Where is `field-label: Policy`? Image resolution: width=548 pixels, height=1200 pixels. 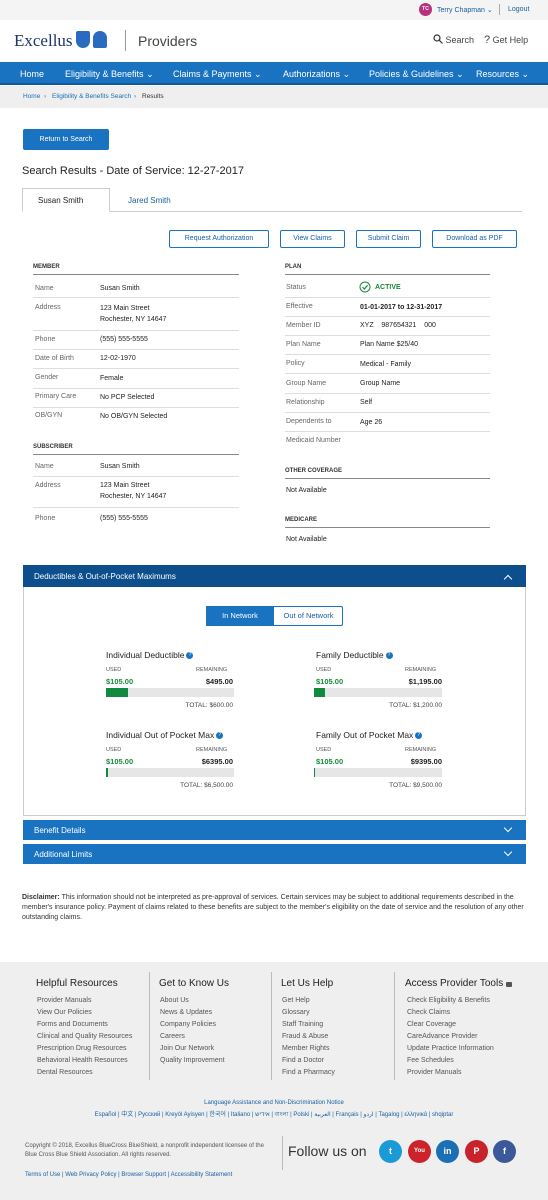
field-label: Policy is located at coordinates (295, 363).